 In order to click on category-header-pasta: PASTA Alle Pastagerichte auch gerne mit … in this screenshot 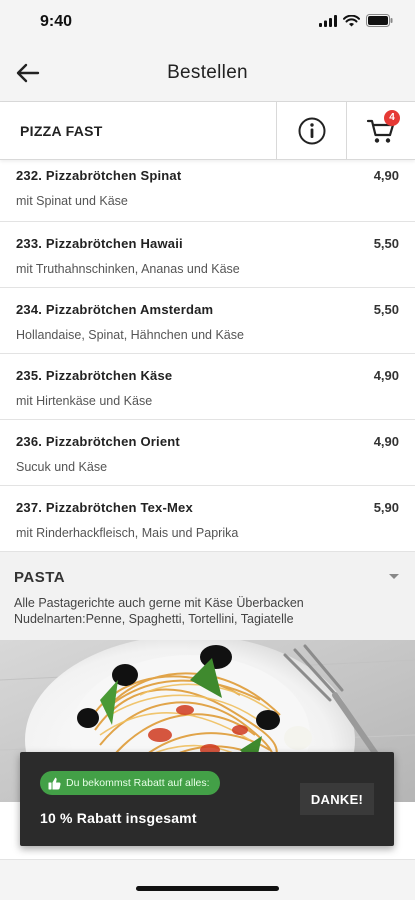, I will do `click(207, 596)`.